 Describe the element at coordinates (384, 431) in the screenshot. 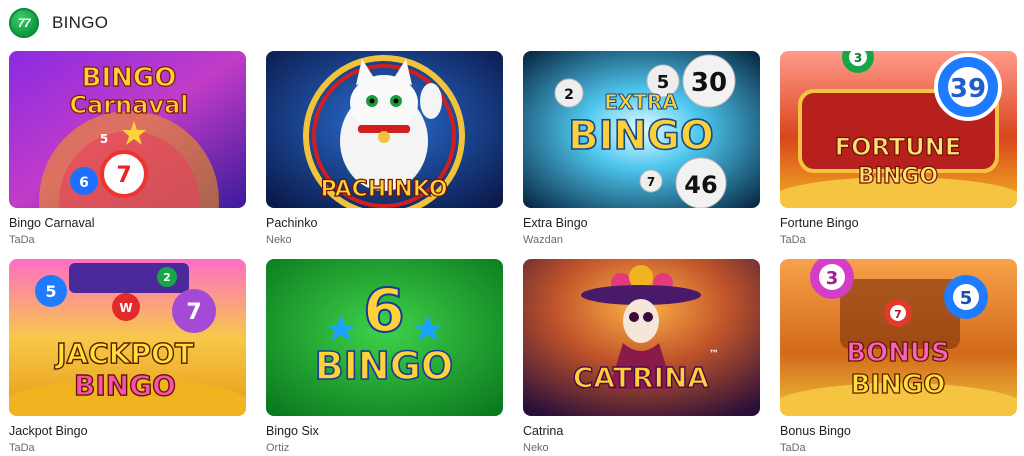

I see `game-name: Bingo Six` at that location.